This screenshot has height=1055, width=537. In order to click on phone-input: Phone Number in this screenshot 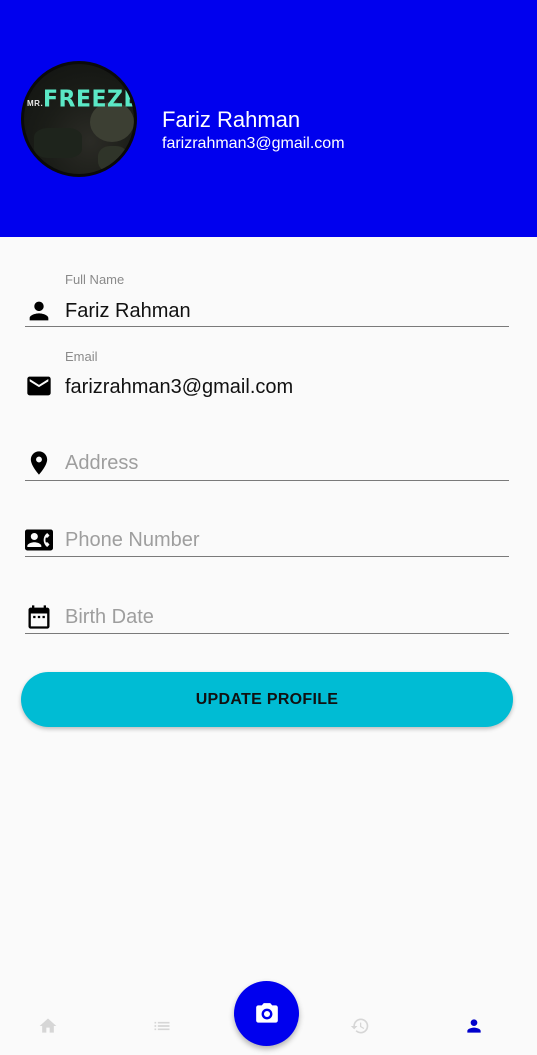, I will do `click(132, 540)`.